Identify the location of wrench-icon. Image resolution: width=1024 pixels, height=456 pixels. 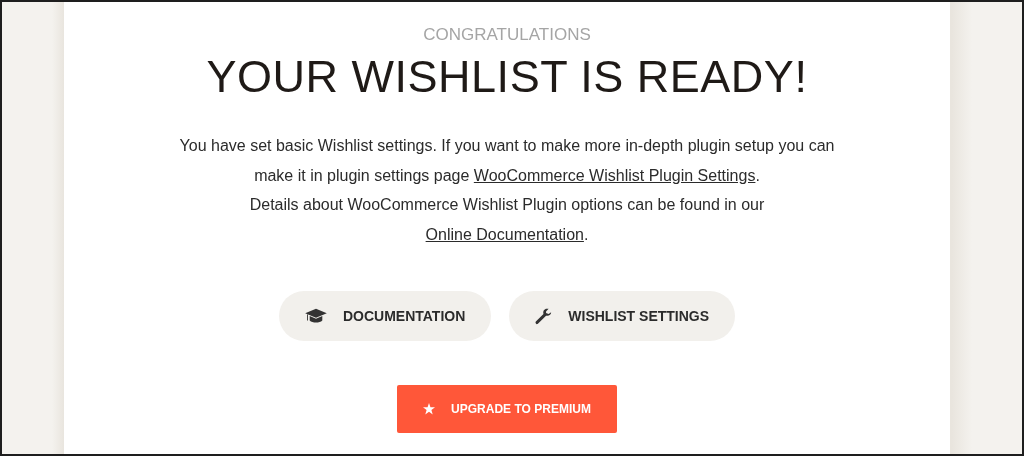
(544, 316).